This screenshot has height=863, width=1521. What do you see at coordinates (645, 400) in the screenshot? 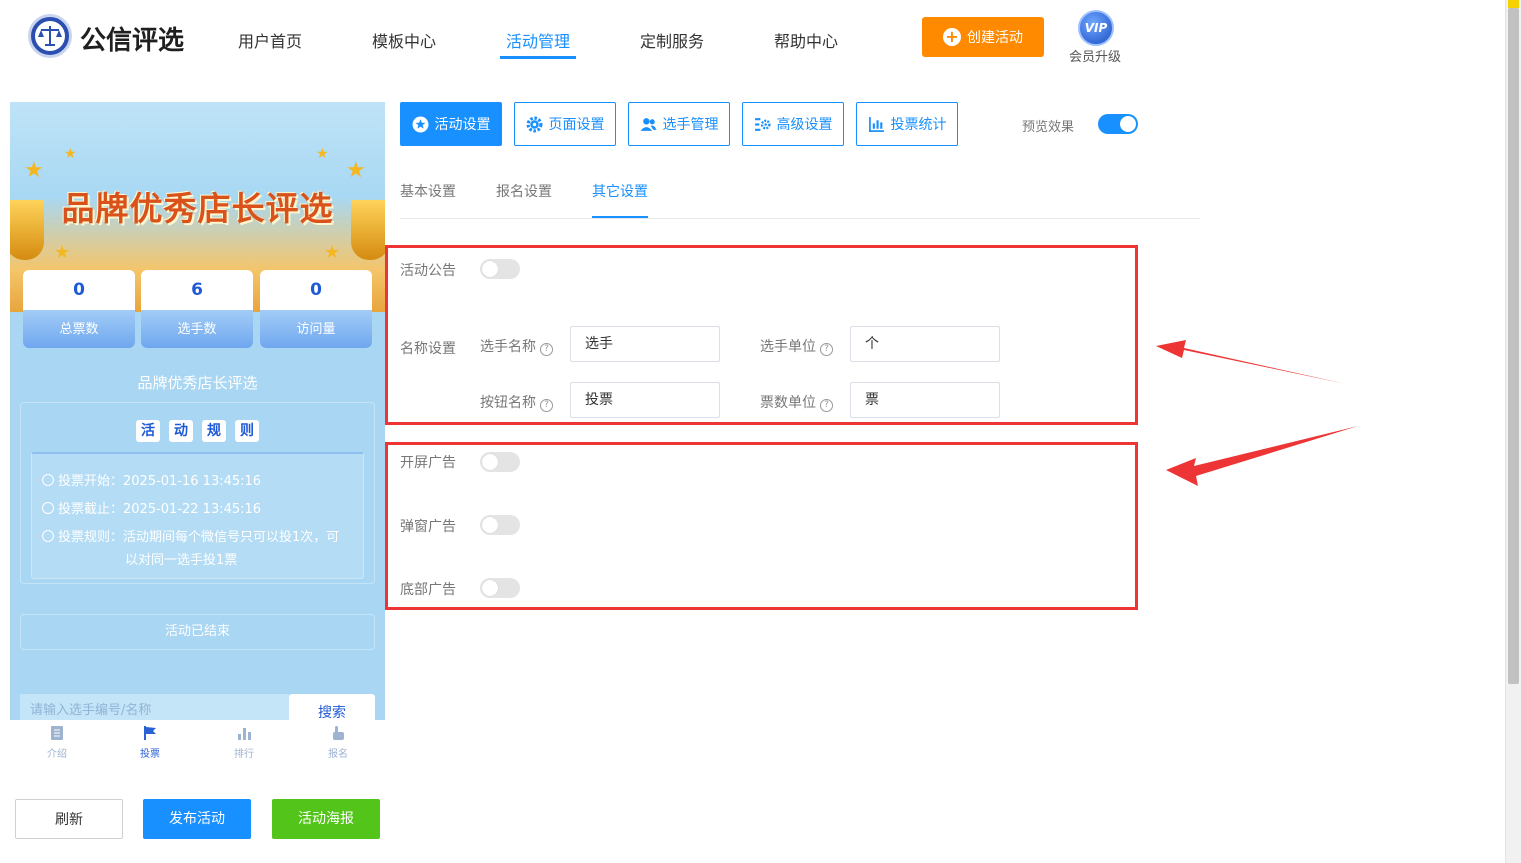
I see `button-name-input: 投票` at bounding box center [645, 400].